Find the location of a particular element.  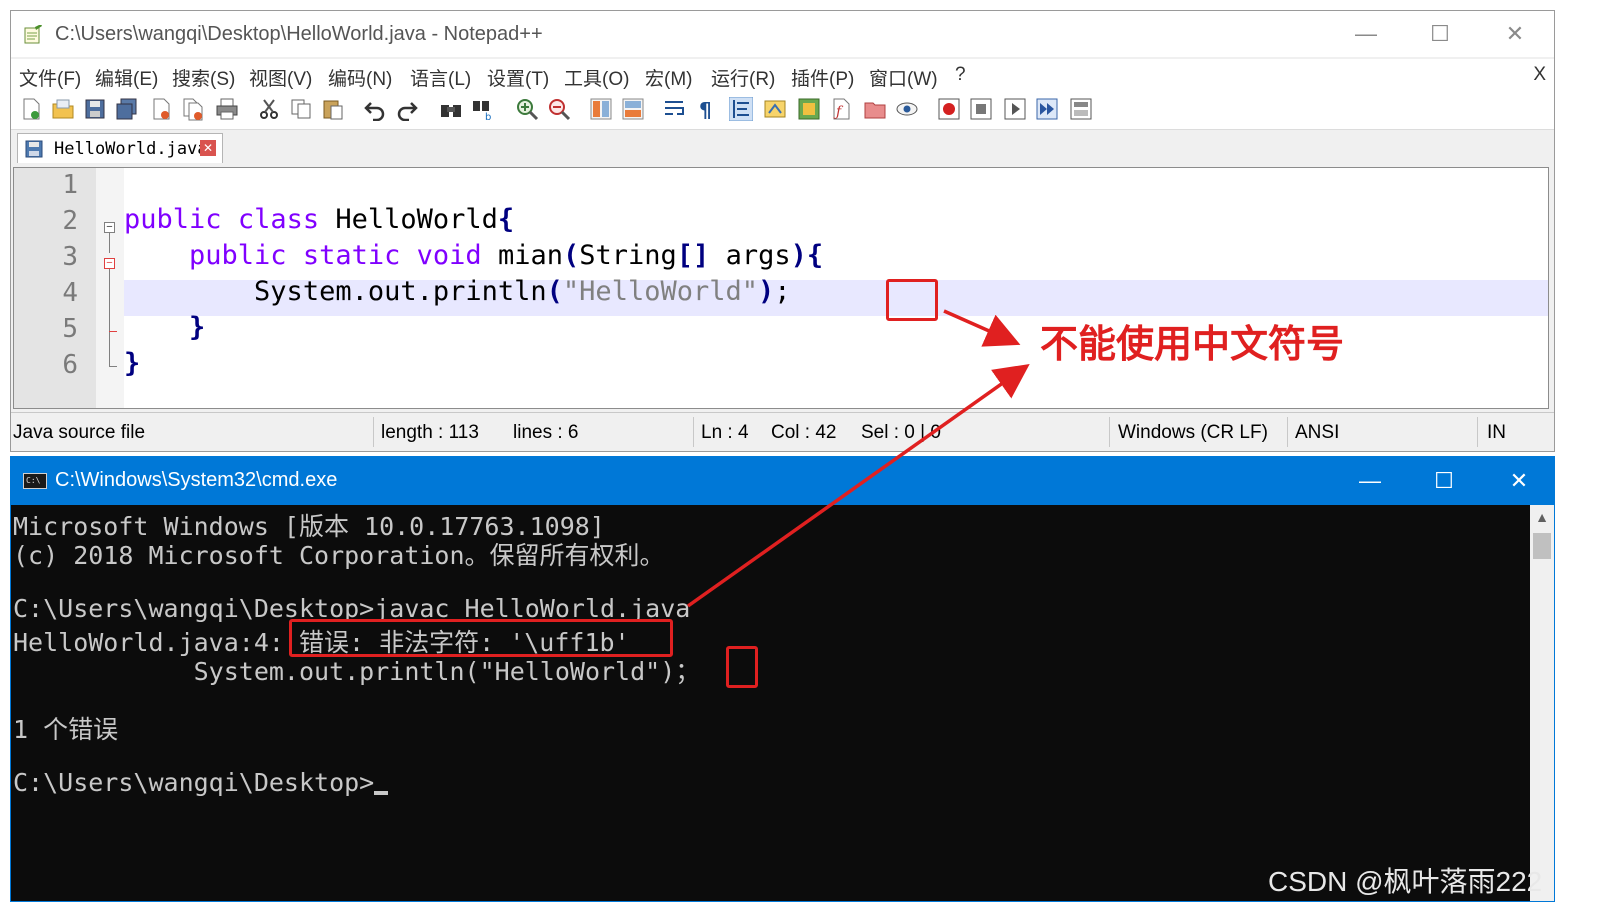

status-lines: lines : 6 is located at coordinates (546, 432).